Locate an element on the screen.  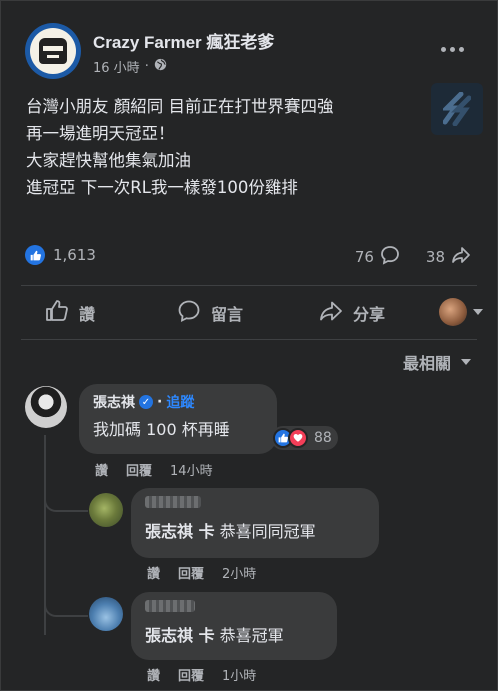
comment-bubble: 張志祺 ✓ · 追蹤 我加碼 100 杯再睡 is located at coordinates (178, 419).